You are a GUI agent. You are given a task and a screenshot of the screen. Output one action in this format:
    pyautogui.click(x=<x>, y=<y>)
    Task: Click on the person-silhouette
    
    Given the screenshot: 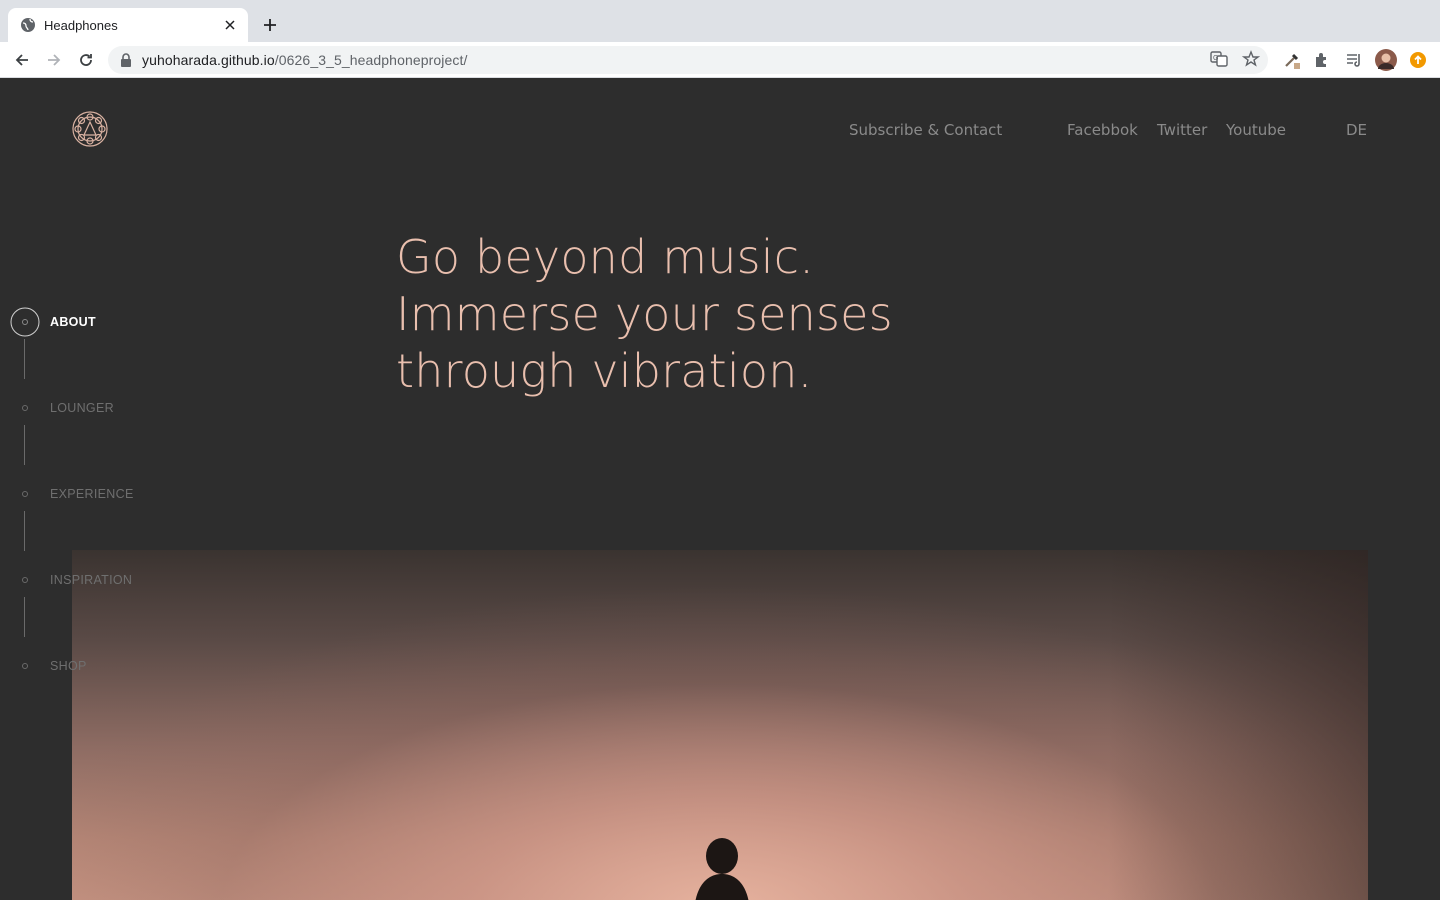 What is the action you would take?
    pyautogui.click(x=722, y=869)
    